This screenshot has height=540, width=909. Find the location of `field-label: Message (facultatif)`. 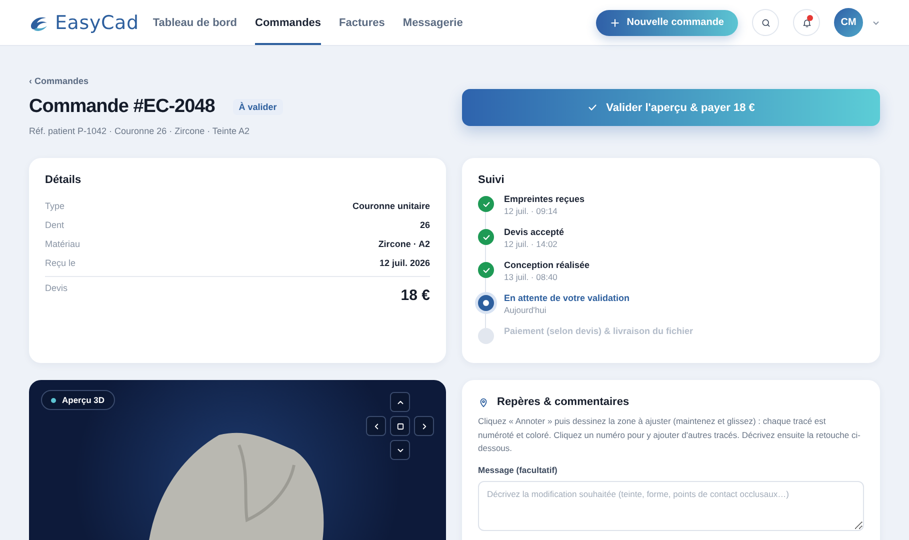

field-label: Message (facultatif) is located at coordinates (518, 469).